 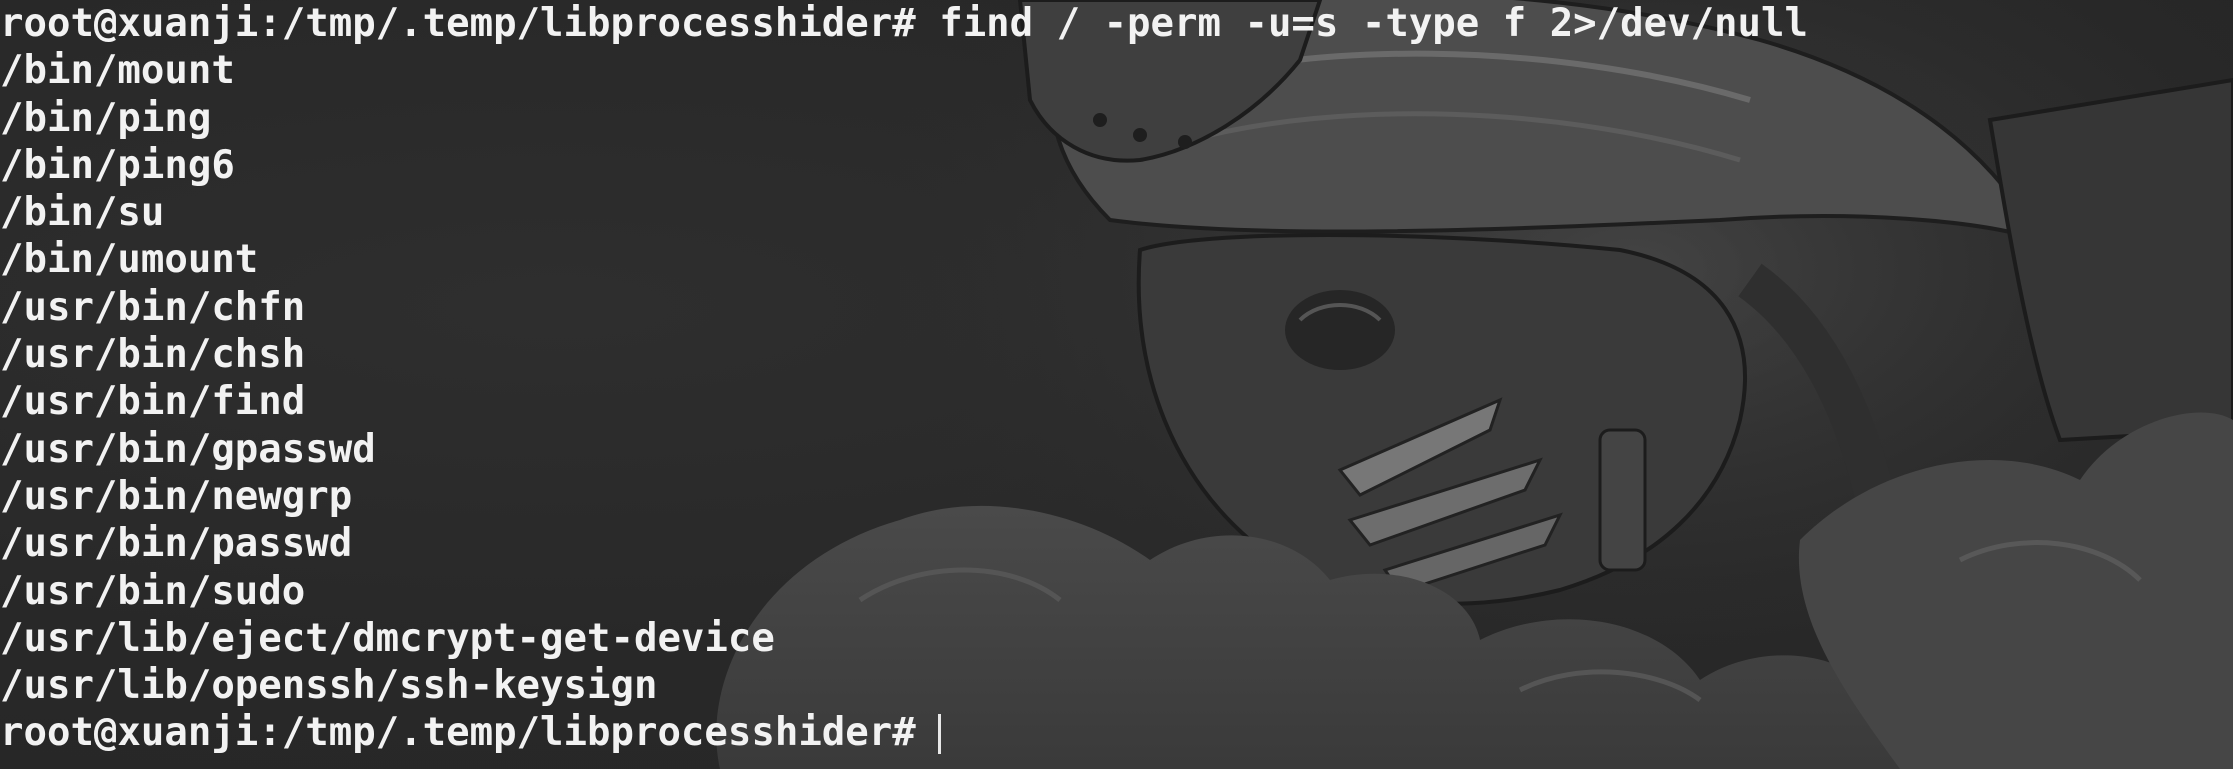 I want to click on output-line: /usr/bin/gpasswd, so click(x=188, y=449).